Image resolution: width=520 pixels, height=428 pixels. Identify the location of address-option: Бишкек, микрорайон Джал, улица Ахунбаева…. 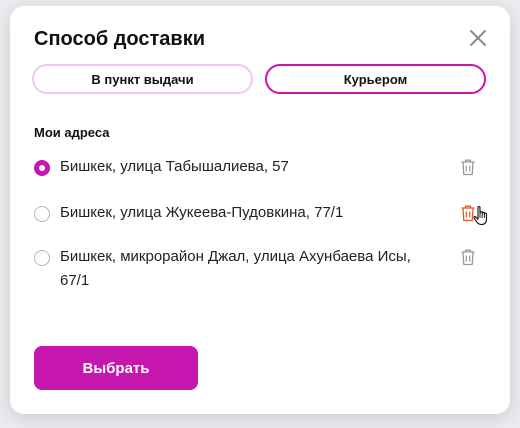
(260, 270).